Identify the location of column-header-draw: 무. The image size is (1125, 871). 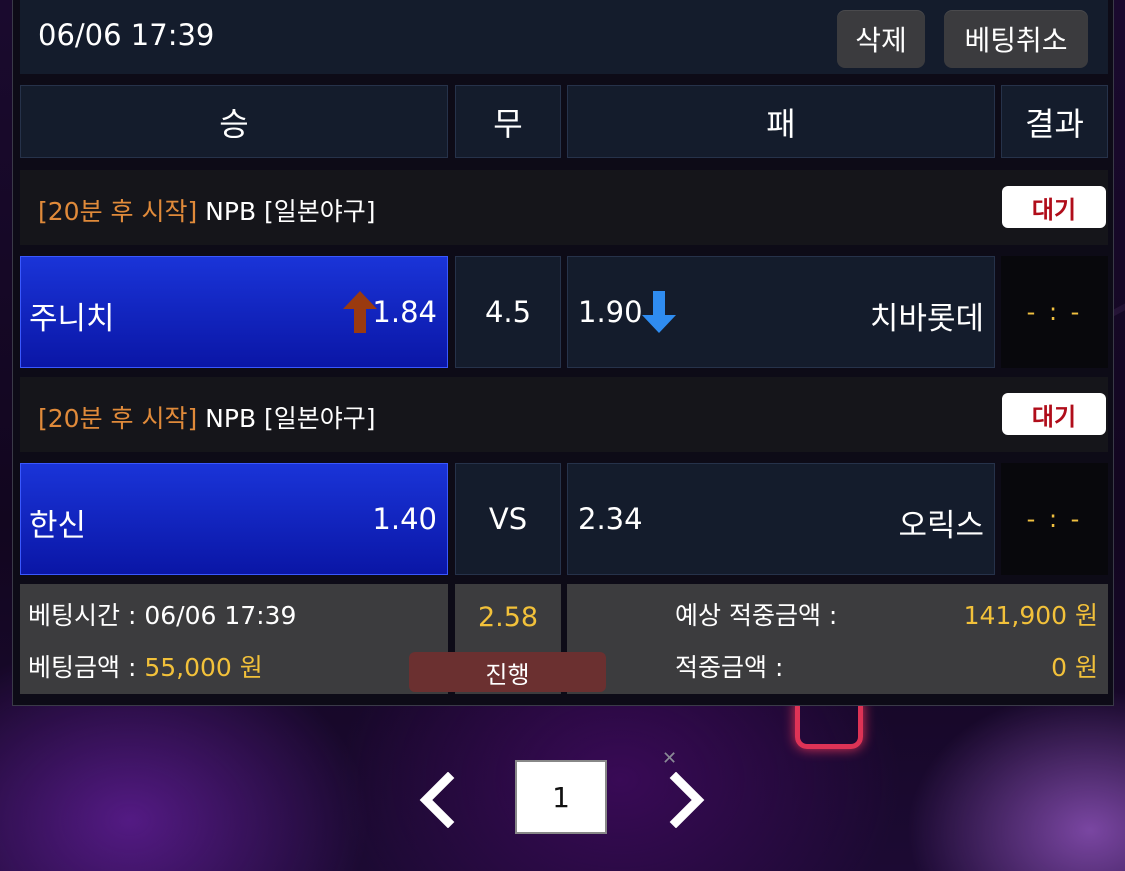
(508, 121).